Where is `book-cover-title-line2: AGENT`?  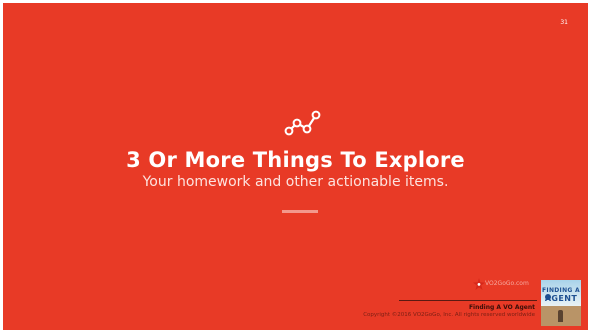
book-cover-title-line2: AGENT is located at coordinates (561, 298).